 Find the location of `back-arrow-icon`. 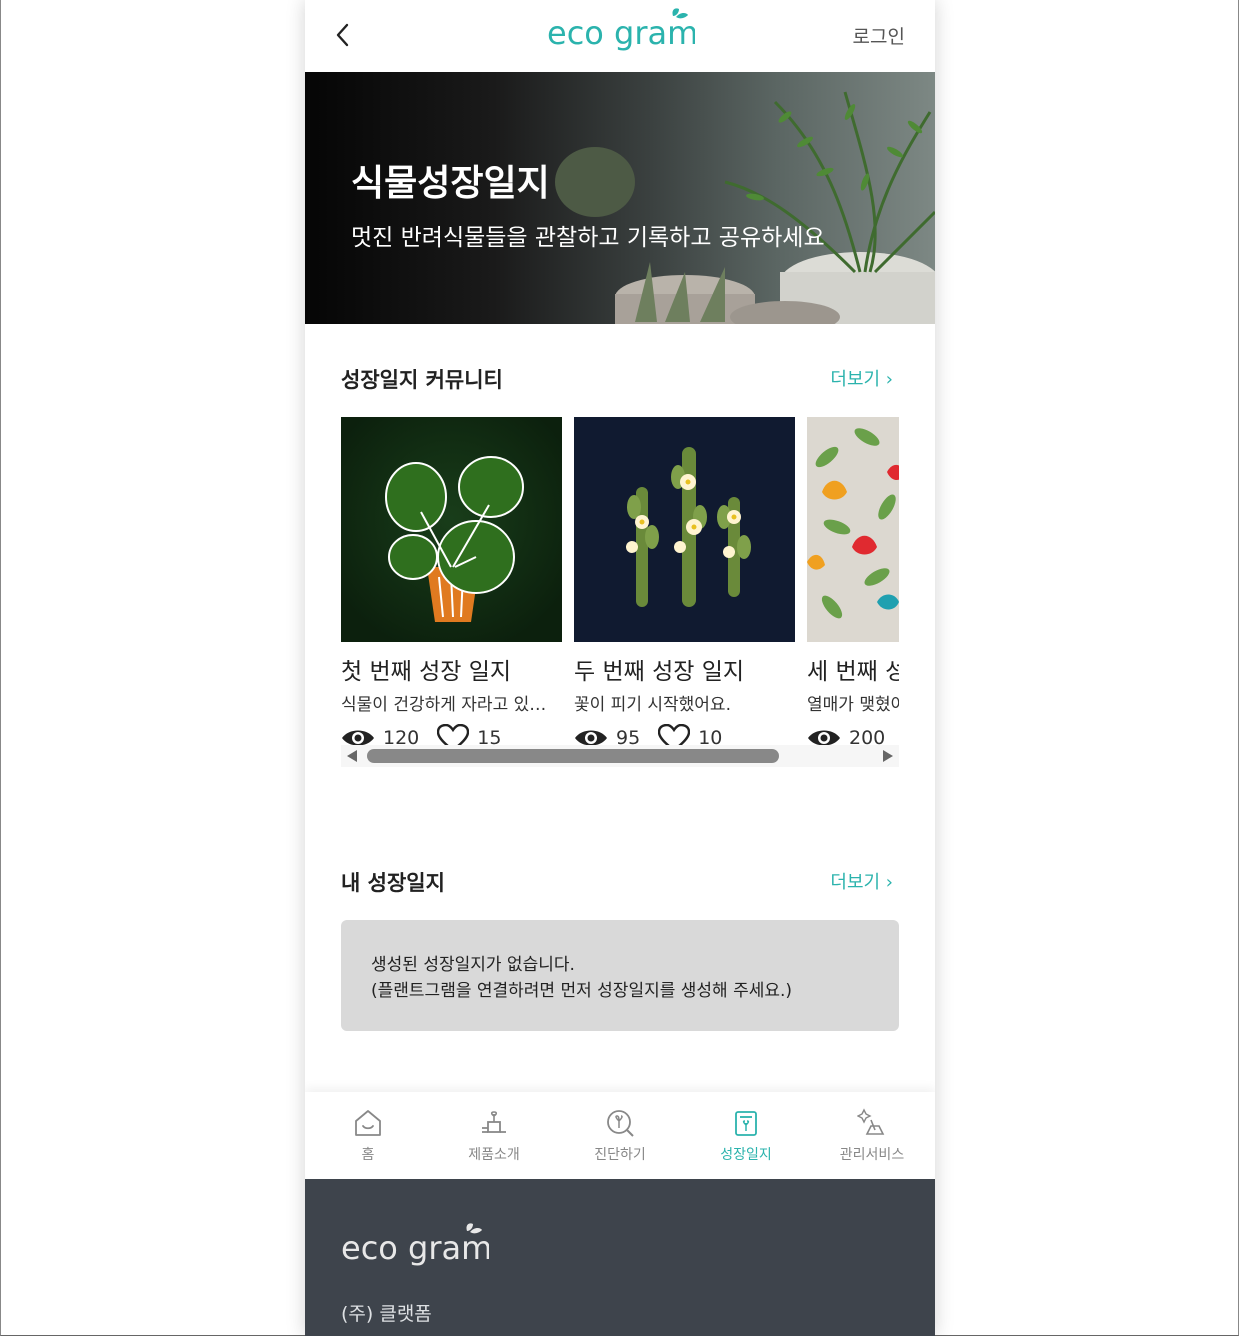

back-arrow-icon is located at coordinates (344, 35).